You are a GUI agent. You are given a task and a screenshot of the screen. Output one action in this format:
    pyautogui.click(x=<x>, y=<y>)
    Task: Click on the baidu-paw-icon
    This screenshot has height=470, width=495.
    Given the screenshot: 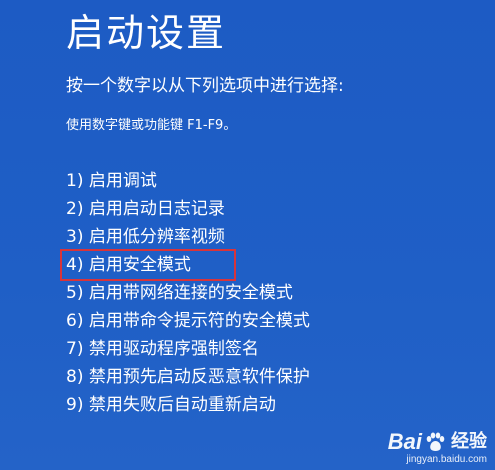 What is the action you would take?
    pyautogui.click(x=435, y=442)
    